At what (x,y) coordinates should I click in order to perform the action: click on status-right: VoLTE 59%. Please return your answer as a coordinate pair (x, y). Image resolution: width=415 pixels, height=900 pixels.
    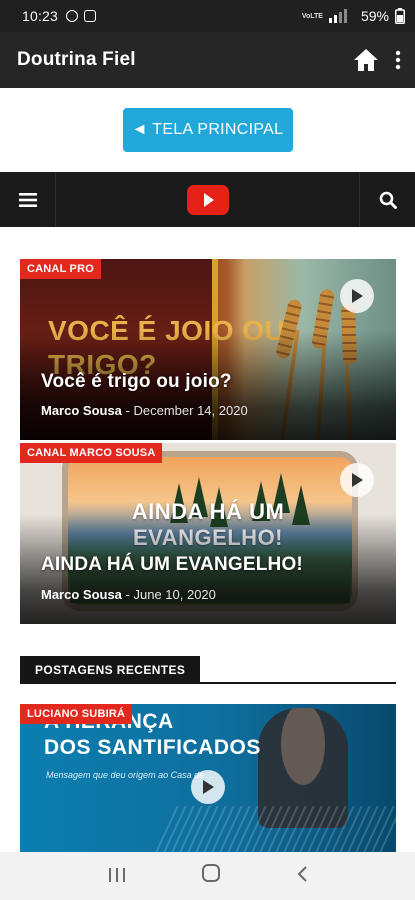
    Looking at the image, I should click on (353, 16).